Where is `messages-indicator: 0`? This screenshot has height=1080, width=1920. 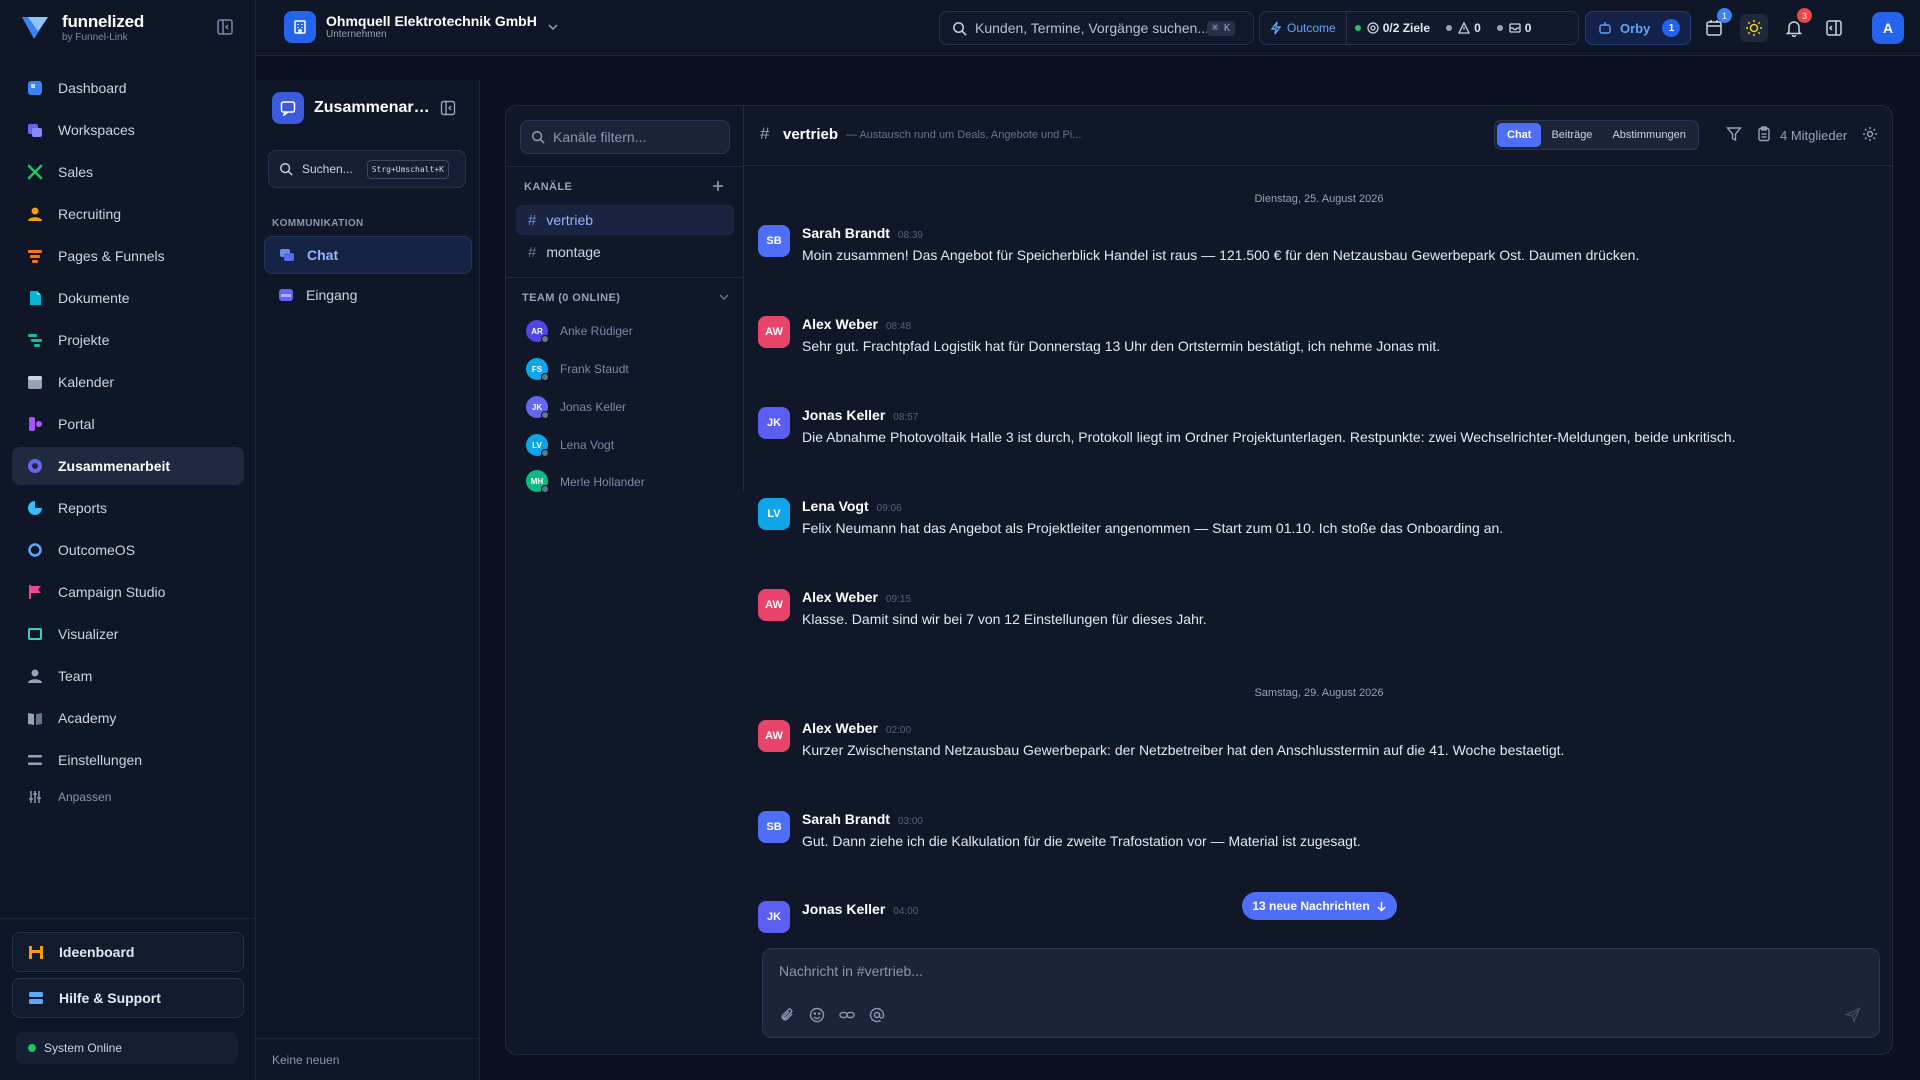 messages-indicator: 0 is located at coordinates (1514, 28).